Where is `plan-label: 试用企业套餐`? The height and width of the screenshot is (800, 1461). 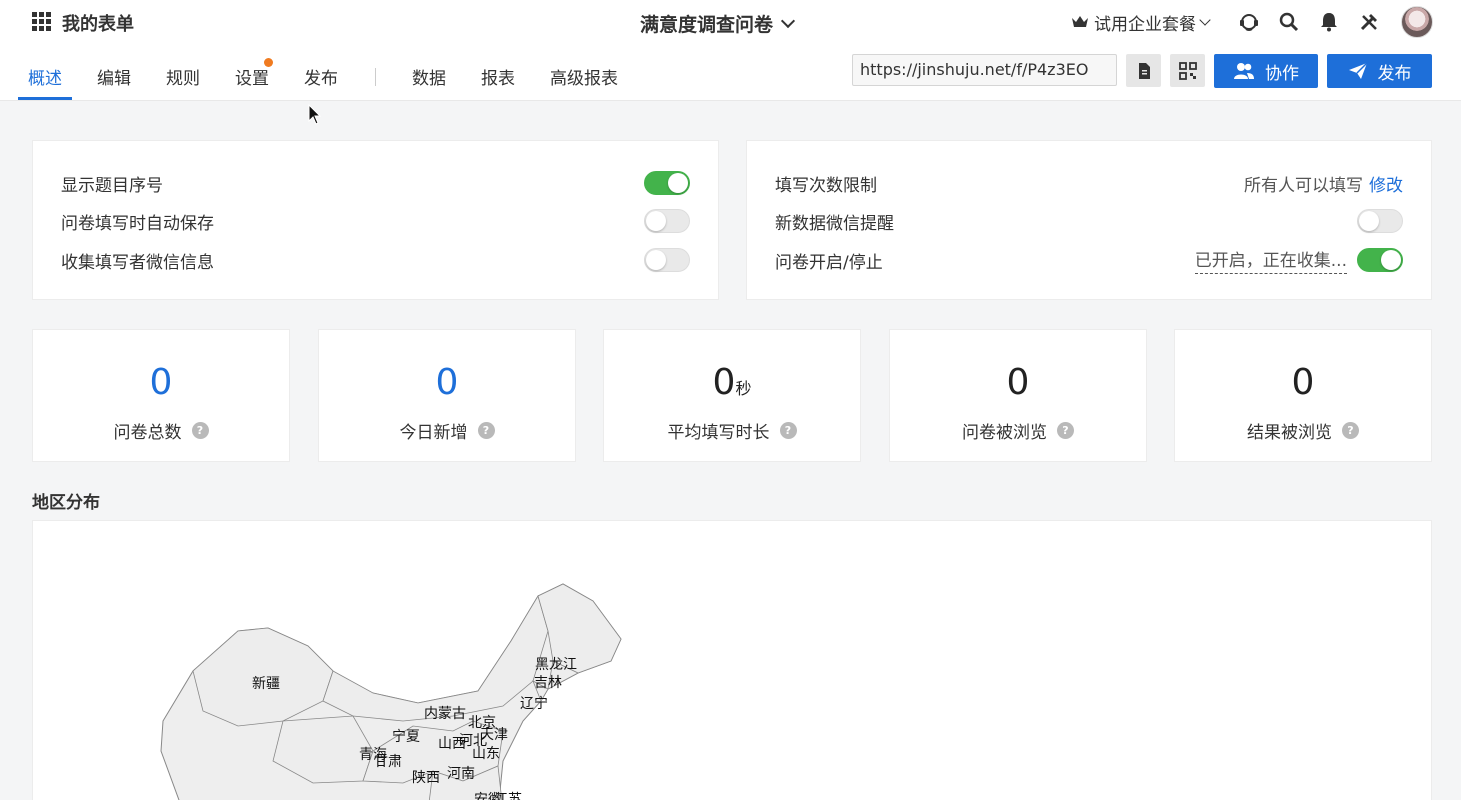 plan-label: 试用企业套餐 is located at coordinates (1145, 24).